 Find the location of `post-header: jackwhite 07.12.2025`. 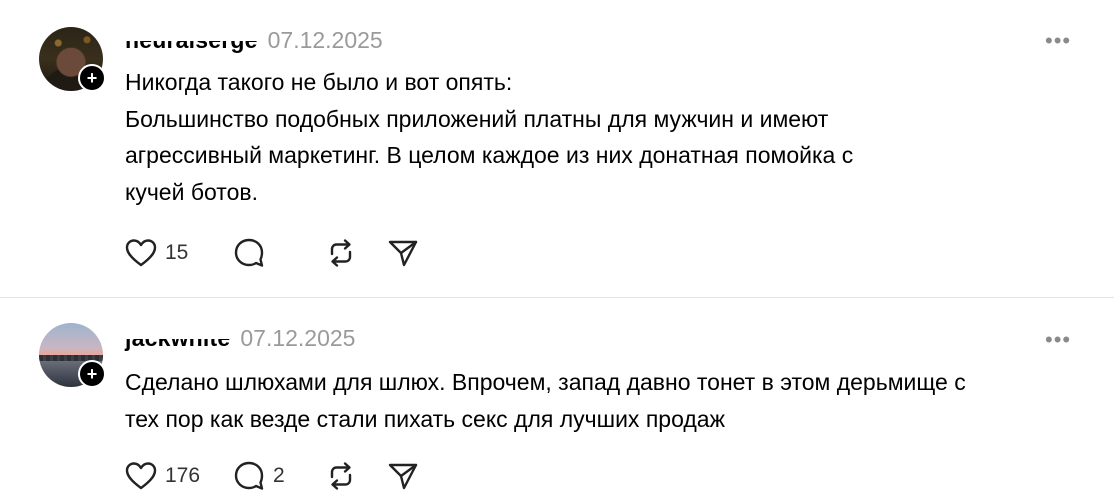

post-header: jackwhite 07.12.2025 is located at coordinates (239, 338).